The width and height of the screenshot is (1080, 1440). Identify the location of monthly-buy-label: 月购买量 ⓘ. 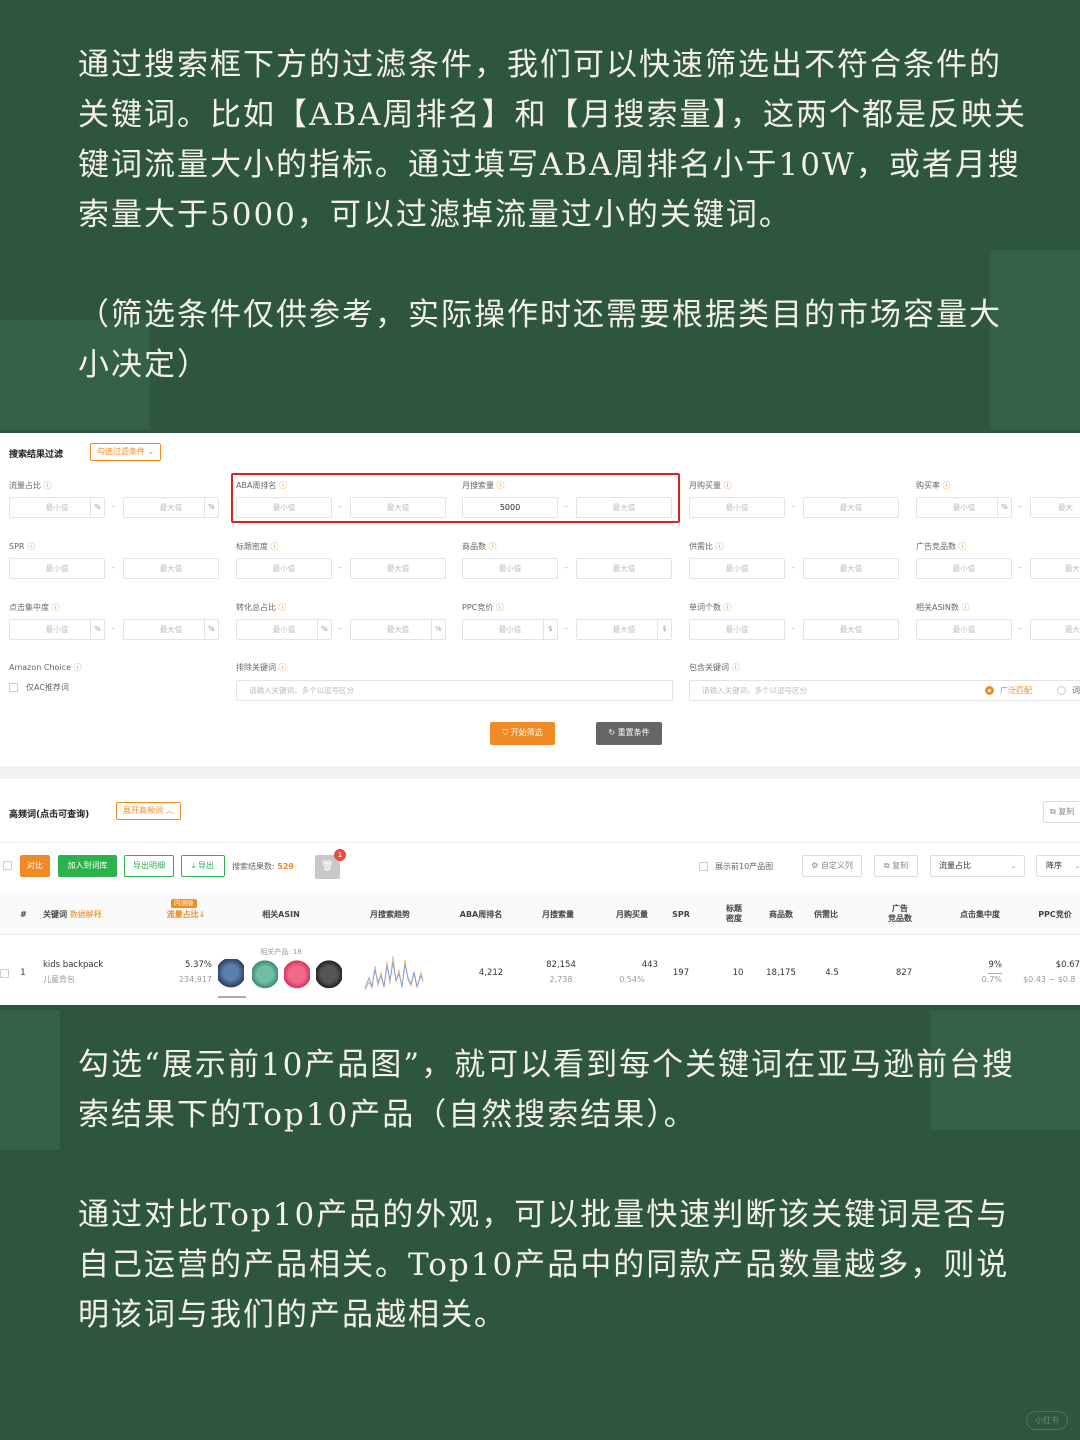
(710, 485).